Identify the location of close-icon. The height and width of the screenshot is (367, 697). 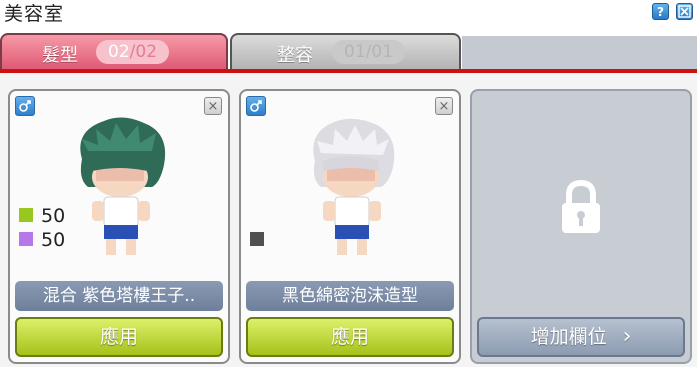
(684, 11).